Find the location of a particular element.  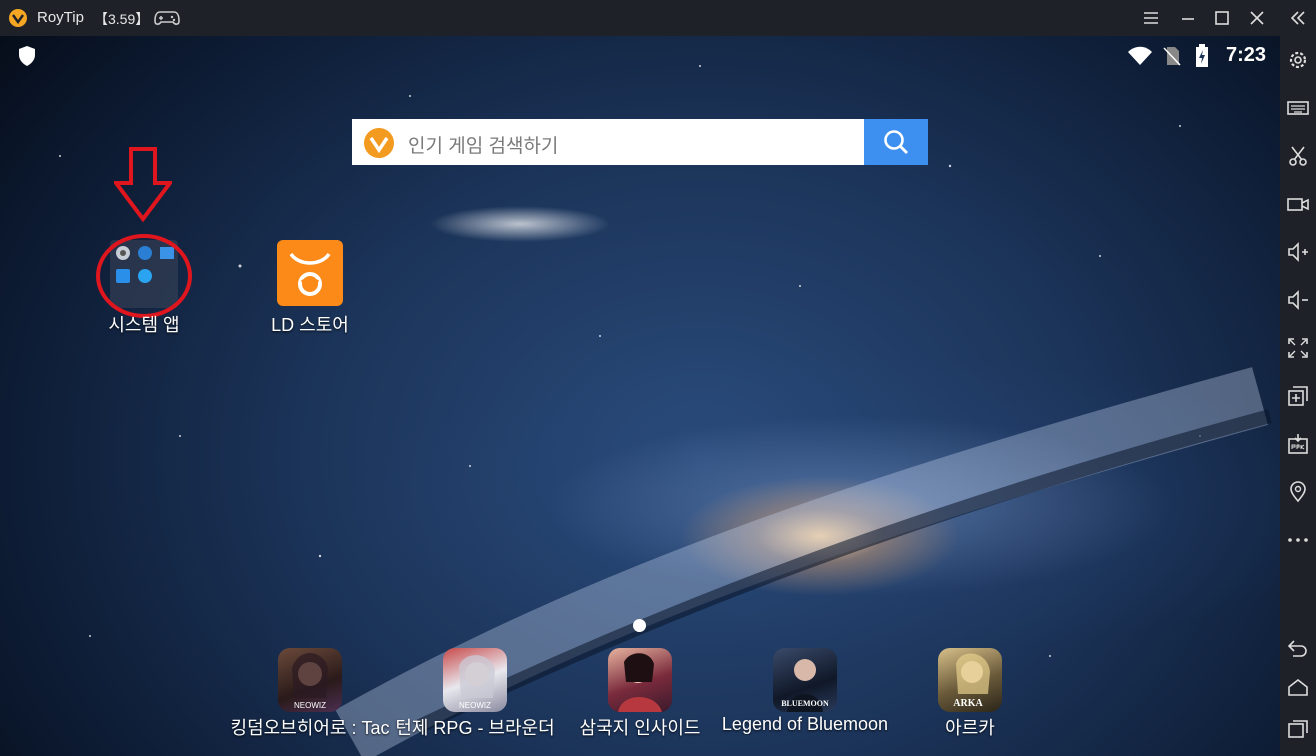

annotation-circle is located at coordinates (144, 276).